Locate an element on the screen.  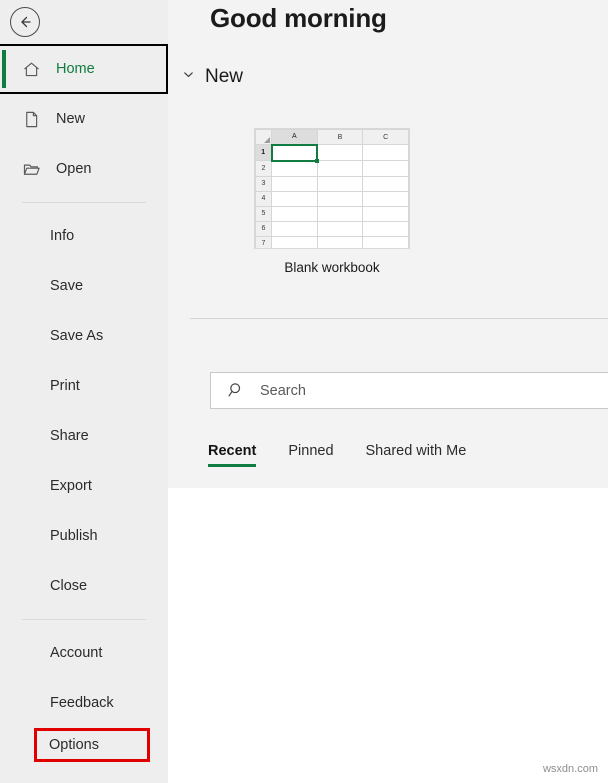
grid-cell-b6 is located at coordinates (340, 228).